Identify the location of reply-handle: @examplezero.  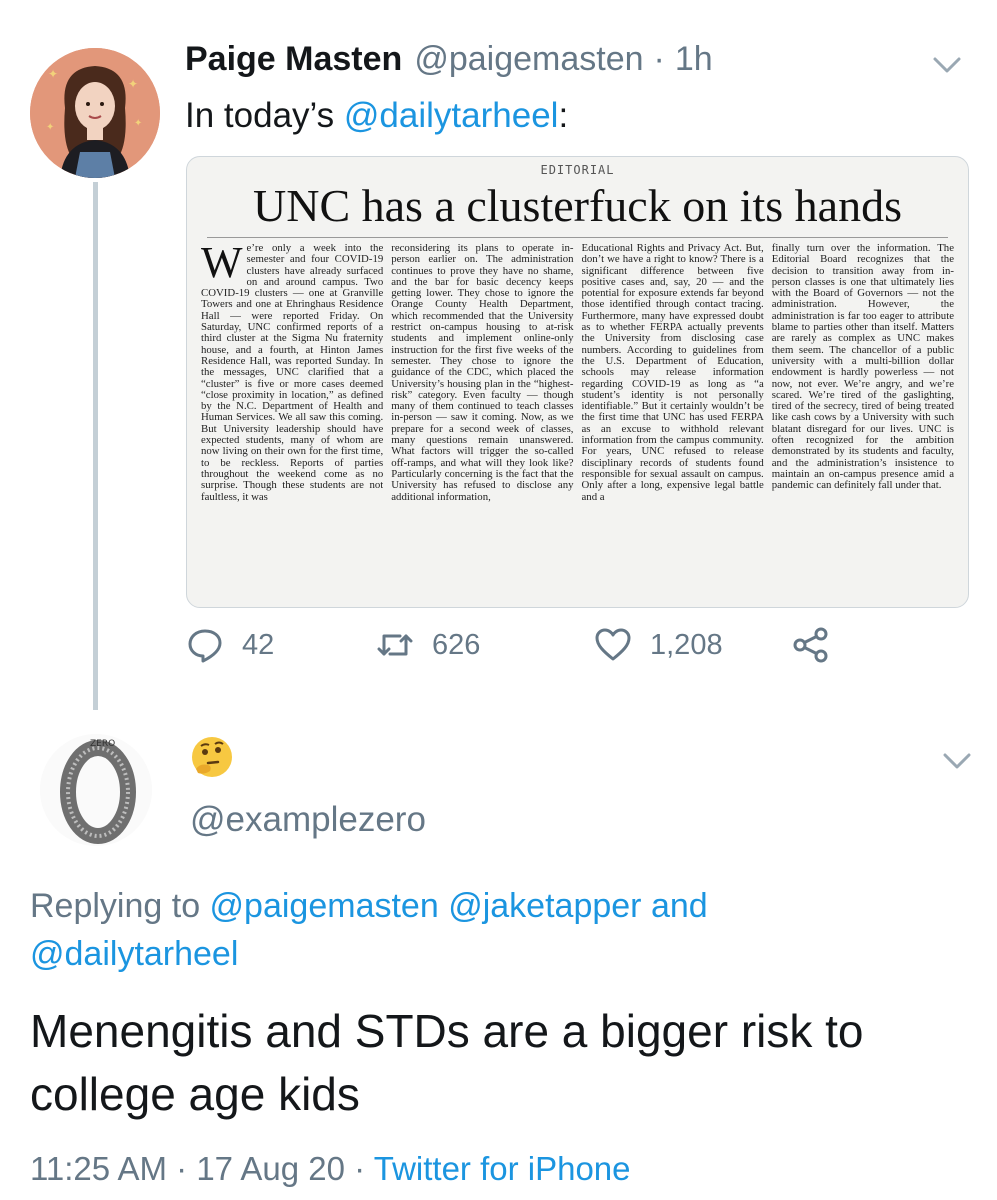
(308, 820).